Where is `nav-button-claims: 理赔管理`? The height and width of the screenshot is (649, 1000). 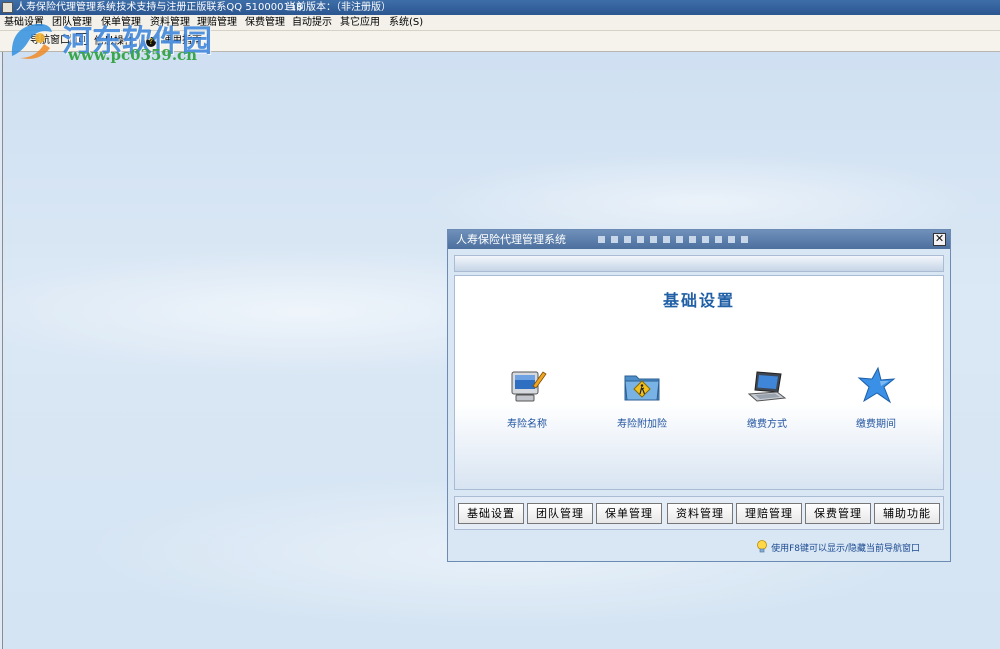 nav-button-claims: 理赔管理 is located at coordinates (769, 513).